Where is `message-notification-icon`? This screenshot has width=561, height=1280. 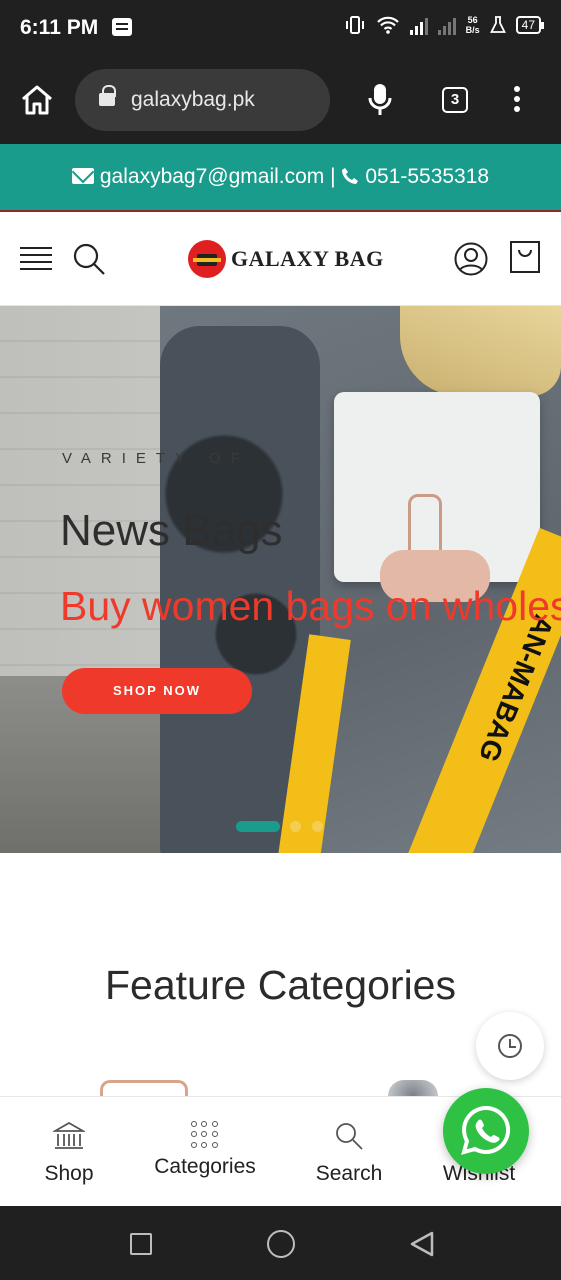
message-notification-icon is located at coordinates (122, 27).